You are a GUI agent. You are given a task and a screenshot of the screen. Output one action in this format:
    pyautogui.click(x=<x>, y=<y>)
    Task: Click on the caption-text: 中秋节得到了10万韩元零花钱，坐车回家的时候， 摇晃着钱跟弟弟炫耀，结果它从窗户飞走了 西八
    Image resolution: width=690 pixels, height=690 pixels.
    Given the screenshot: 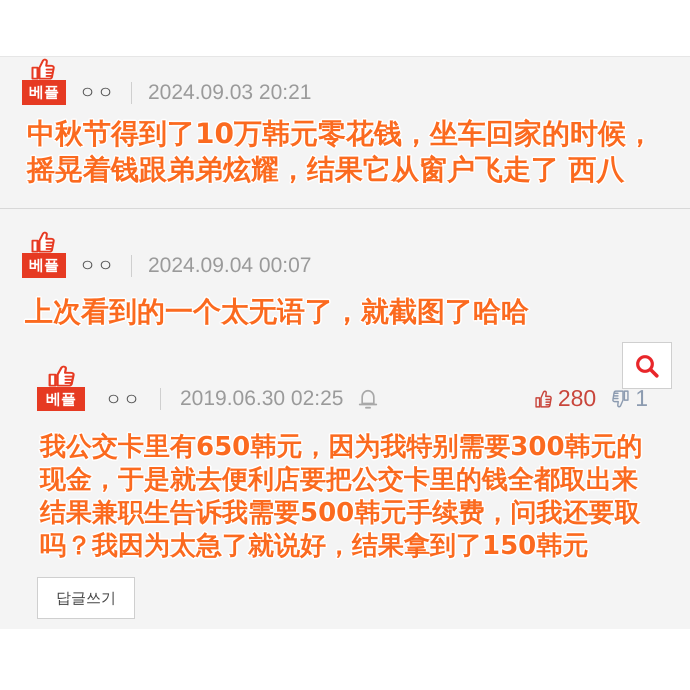 What is the action you would take?
    pyautogui.click(x=340, y=152)
    